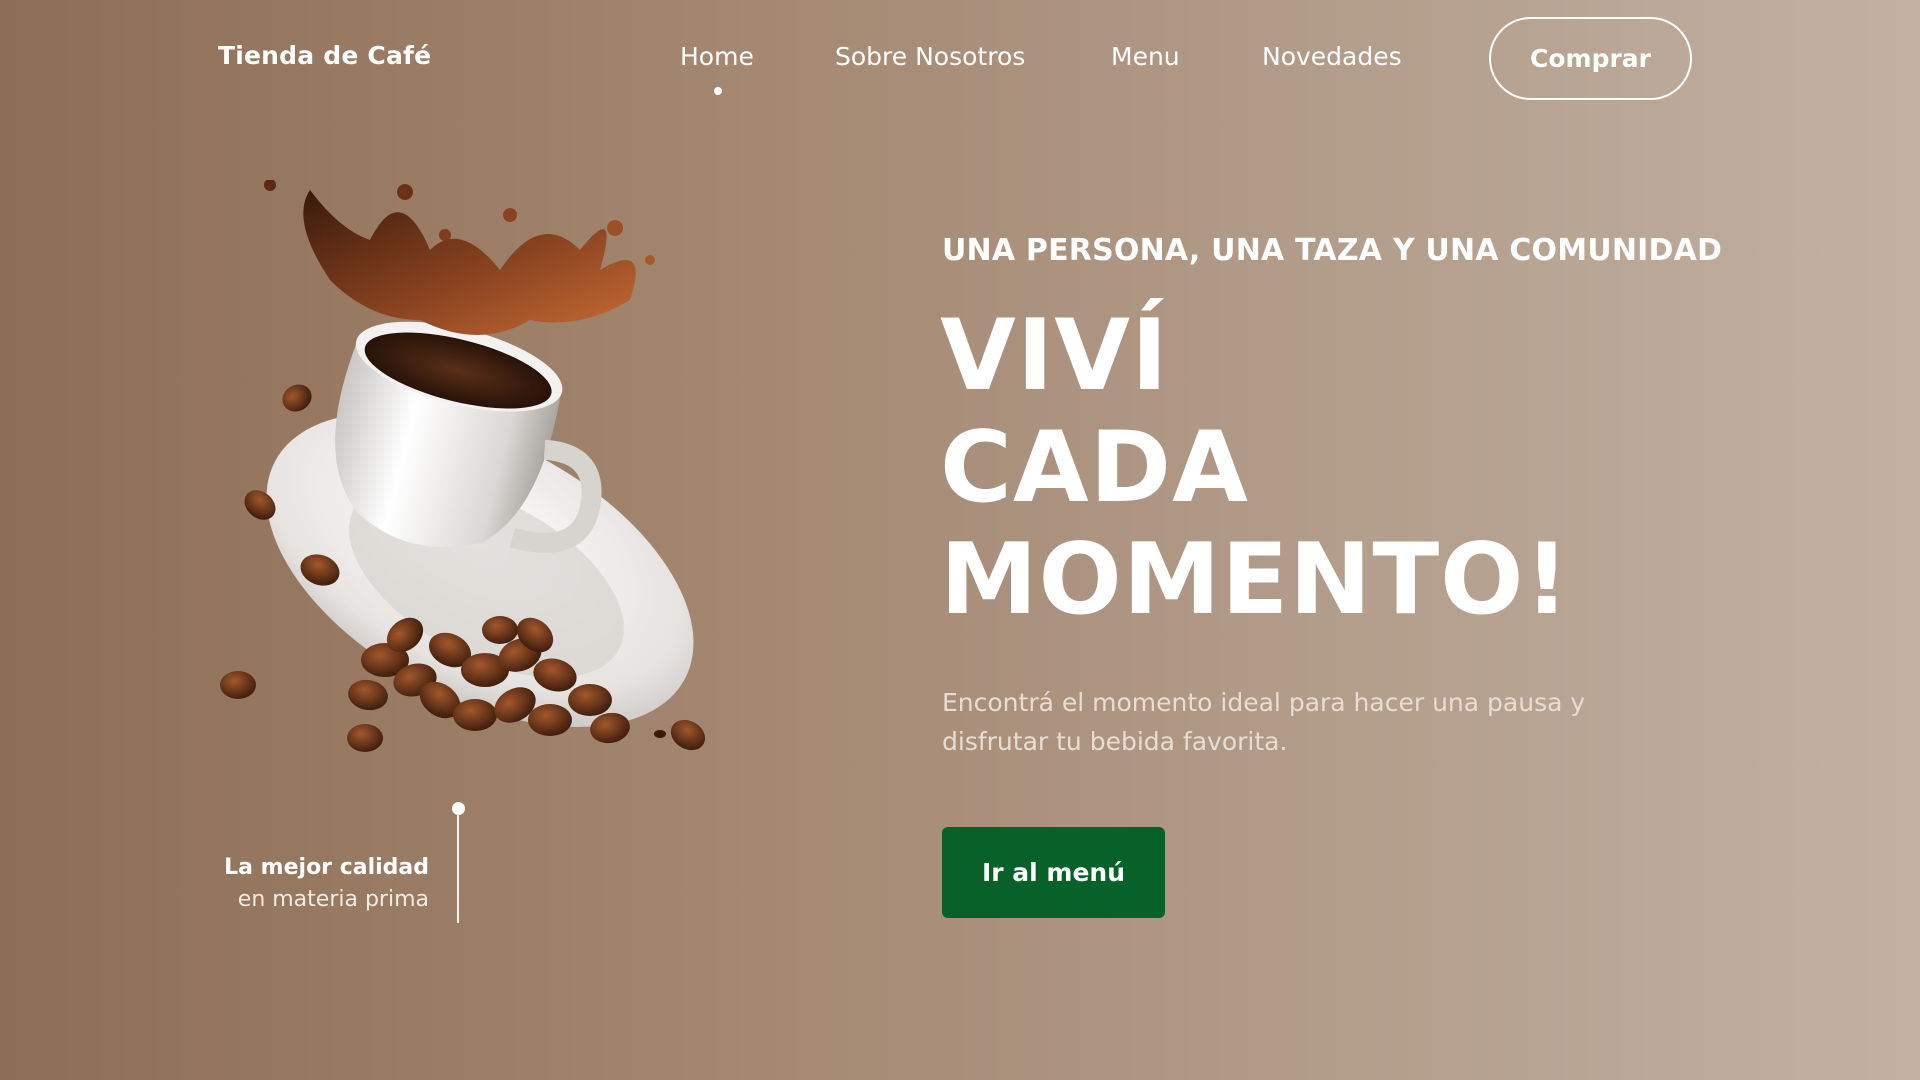  Describe the element at coordinates (1145, 56) in the screenshot. I see `nav-item-menu: Menu` at that location.